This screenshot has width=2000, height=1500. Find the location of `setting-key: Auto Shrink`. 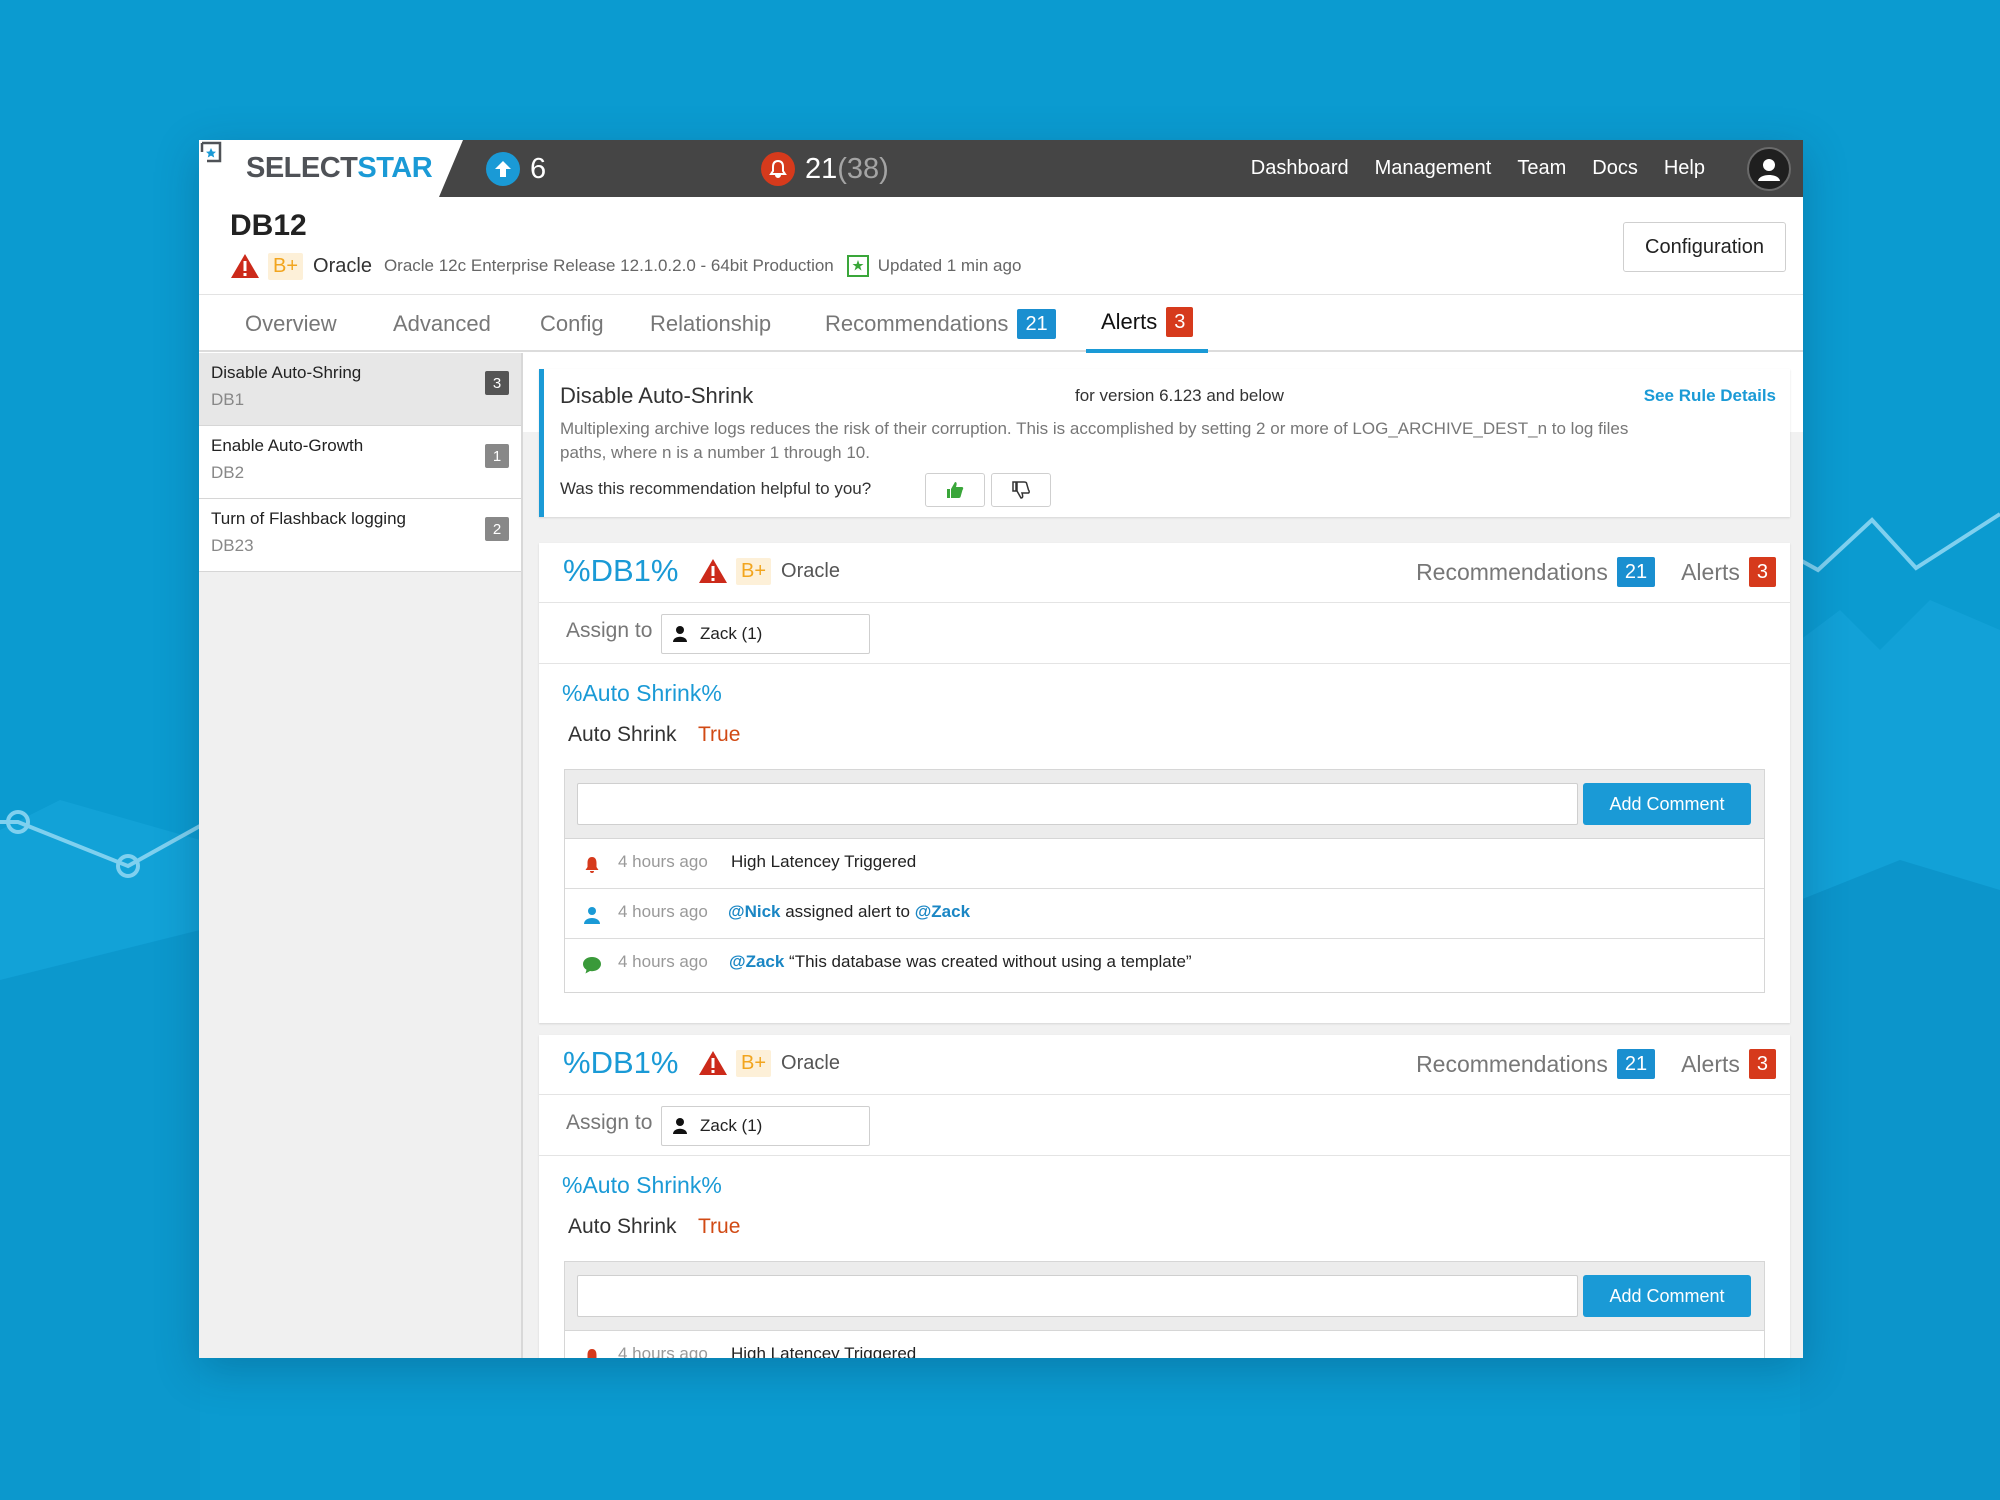

setting-key: Auto Shrink is located at coordinates (622, 1226).